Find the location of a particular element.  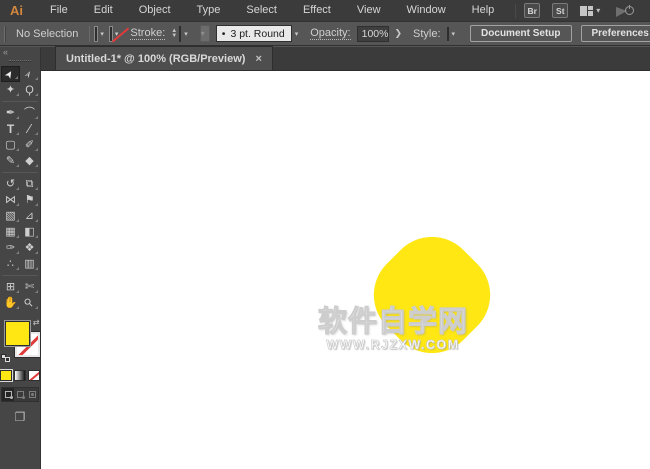

brush-chevron-icon: ▾ is located at coordinates (297, 34).